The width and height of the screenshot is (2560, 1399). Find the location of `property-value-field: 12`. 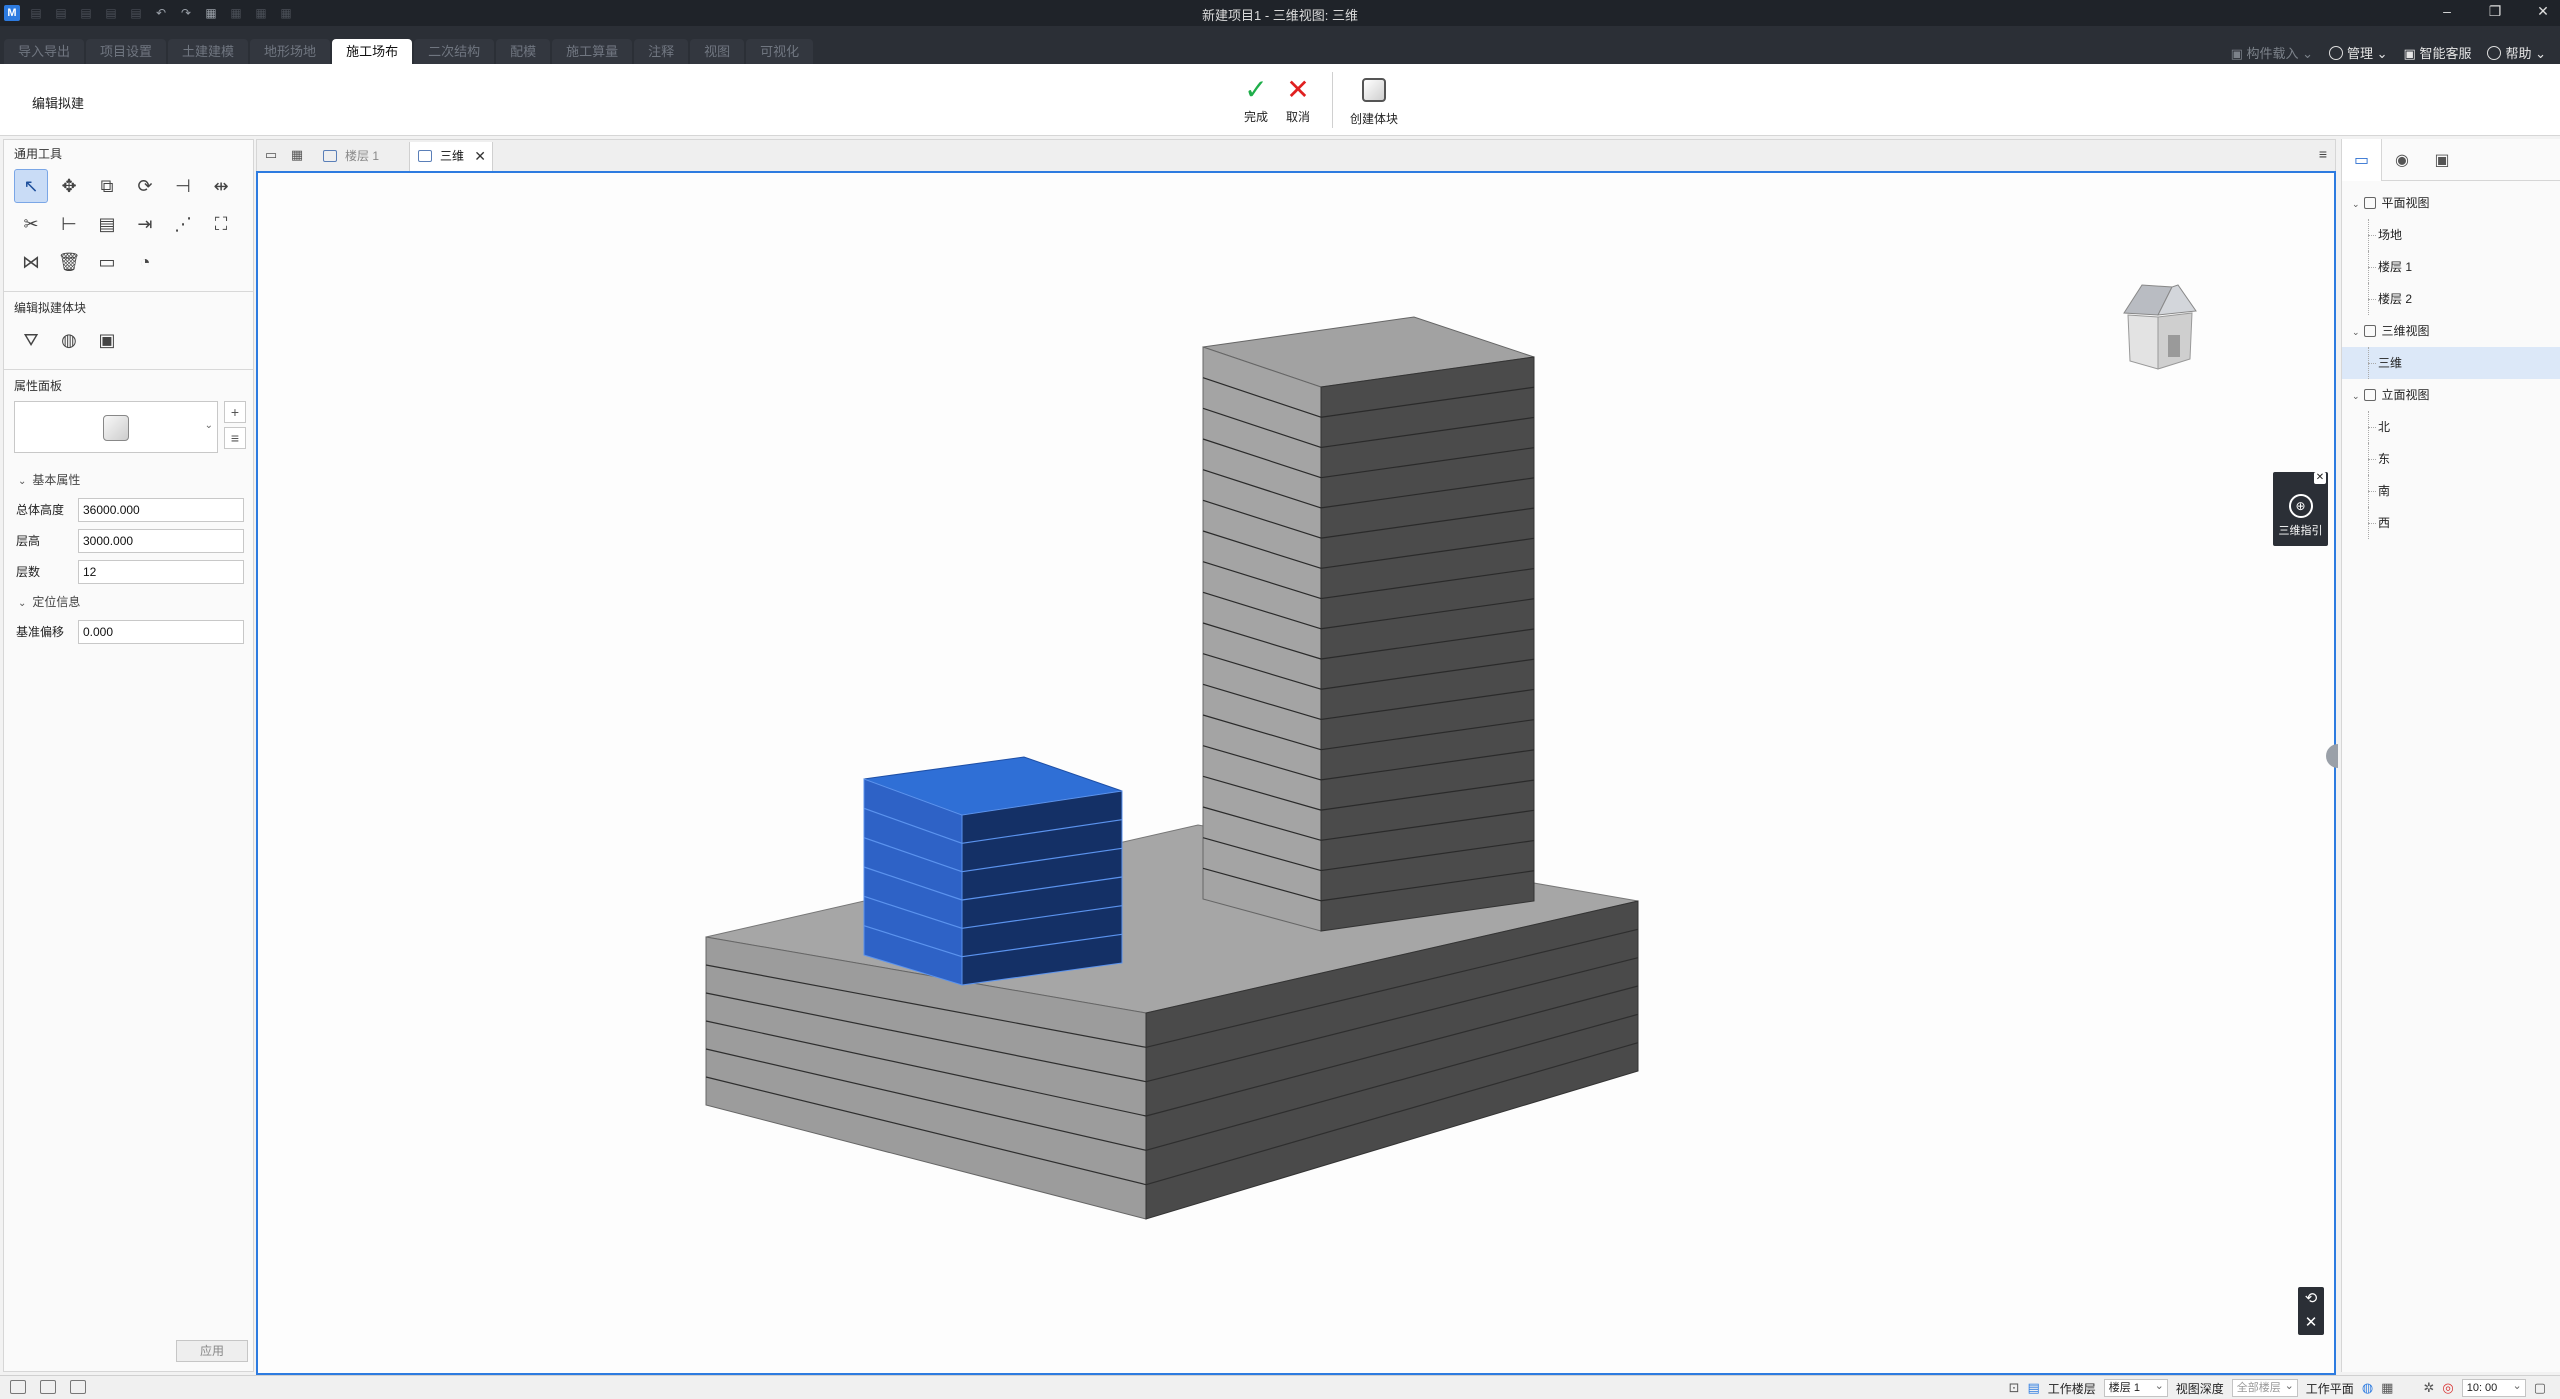

property-value-field: 12 is located at coordinates (161, 571).